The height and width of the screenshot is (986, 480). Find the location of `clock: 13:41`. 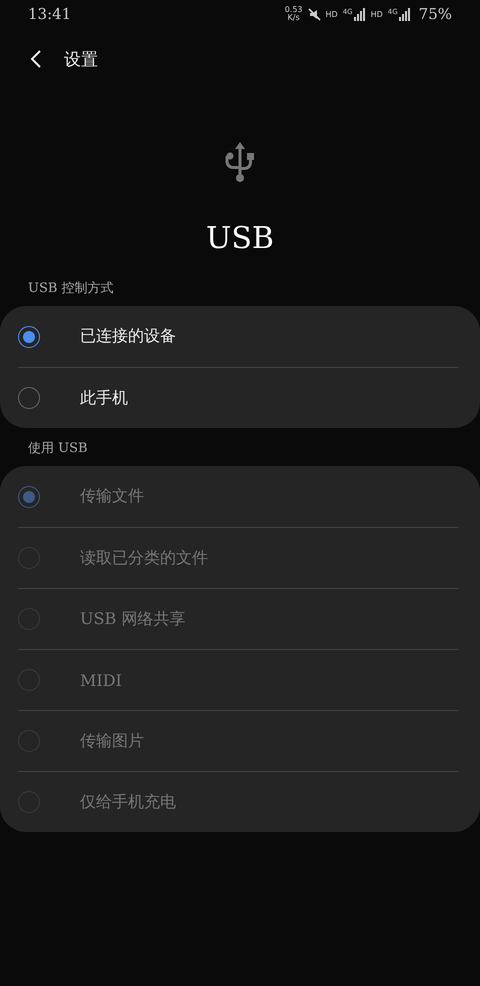

clock: 13:41 is located at coordinates (50, 14).